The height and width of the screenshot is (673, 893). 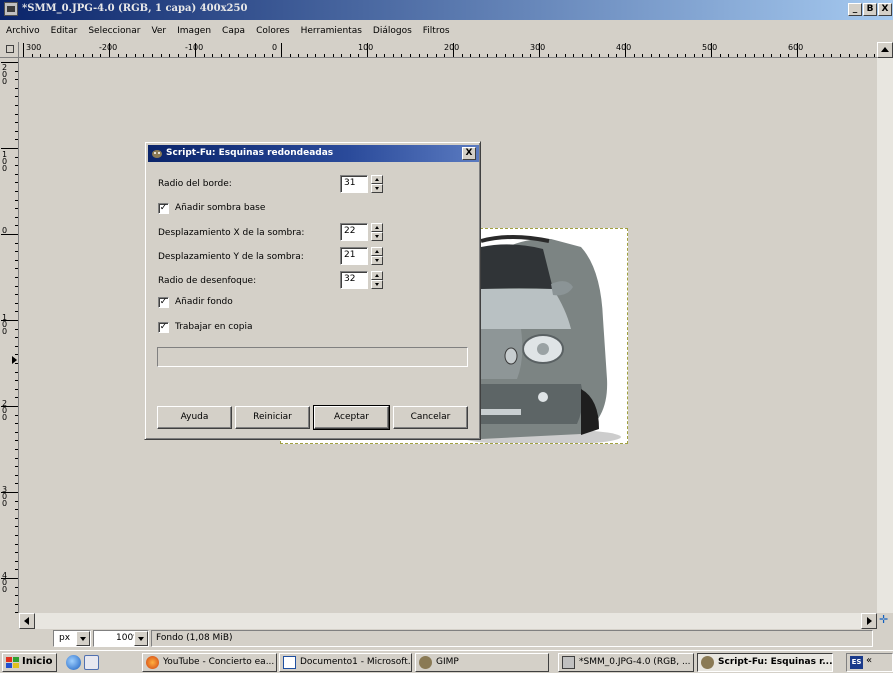 What do you see at coordinates (220, 208) in the screenshot?
I see `sombra-base-label: Añadir sombra base` at bounding box center [220, 208].